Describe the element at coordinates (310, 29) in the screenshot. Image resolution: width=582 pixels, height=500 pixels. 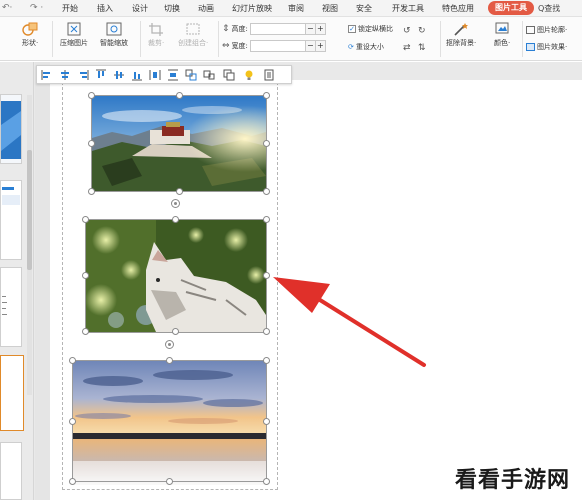
I see `height-decrease-button: −` at that location.